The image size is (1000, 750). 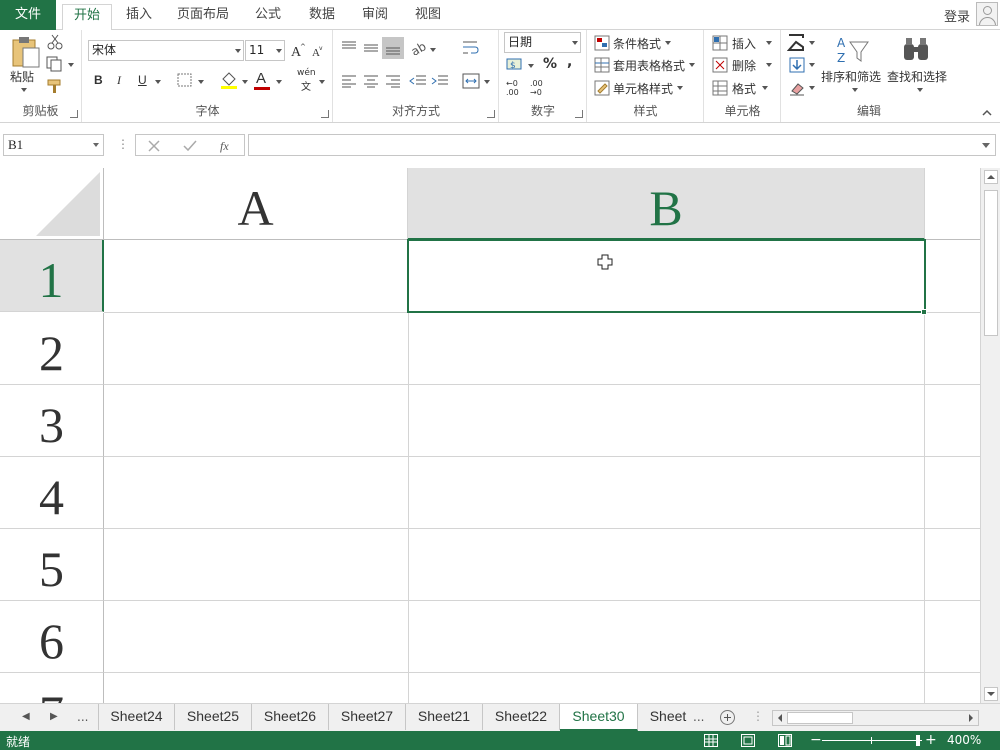 I want to click on fill-caret, so click(x=812, y=65).